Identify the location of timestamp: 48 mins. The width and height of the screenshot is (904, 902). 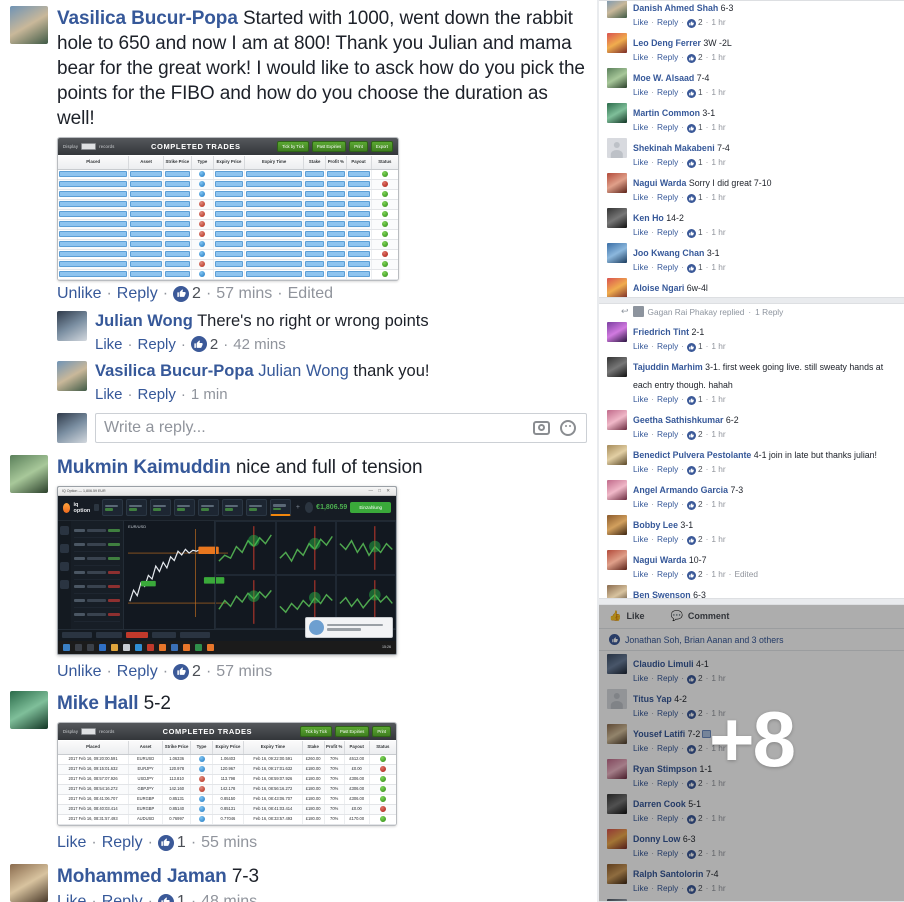
(229, 897).